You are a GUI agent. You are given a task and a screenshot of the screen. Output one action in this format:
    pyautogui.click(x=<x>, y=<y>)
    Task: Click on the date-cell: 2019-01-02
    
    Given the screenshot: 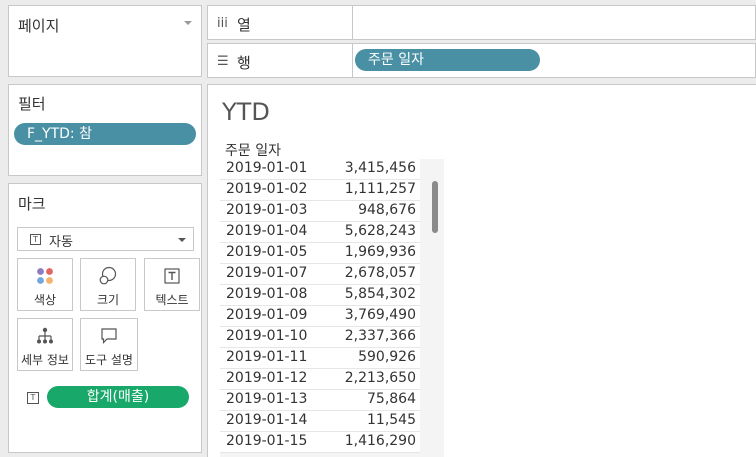 What is the action you would take?
    pyautogui.click(x=267, y=189)
    